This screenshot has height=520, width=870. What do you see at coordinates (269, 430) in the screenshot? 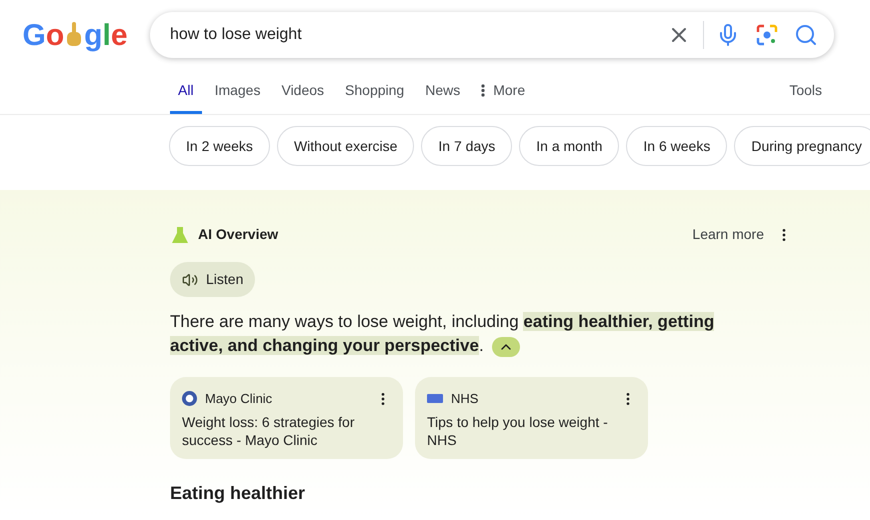
I see `source-title: Weight loss: 6 strategies for success - Mayo Clinic` at bounding box center [269, 430].